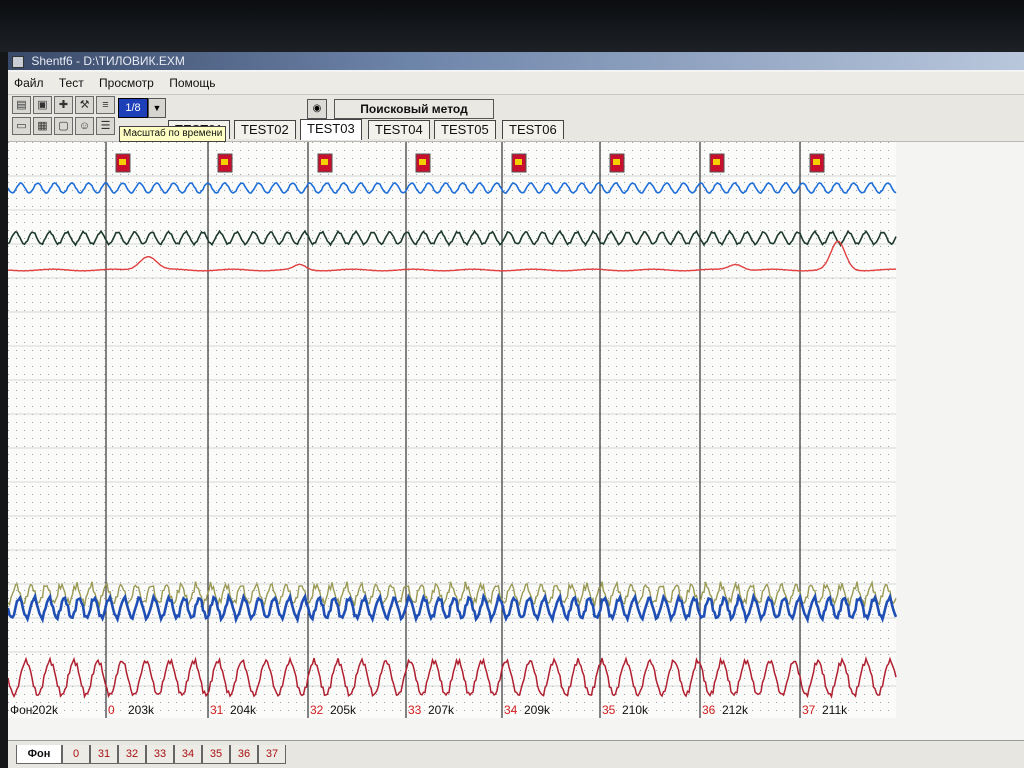 The width and height of the screenshot is (1024, 768). What do you see at coordinates (63, 126) in the screenshot?
I see `comment-icon: ▢` at bounding box center [63, 126].